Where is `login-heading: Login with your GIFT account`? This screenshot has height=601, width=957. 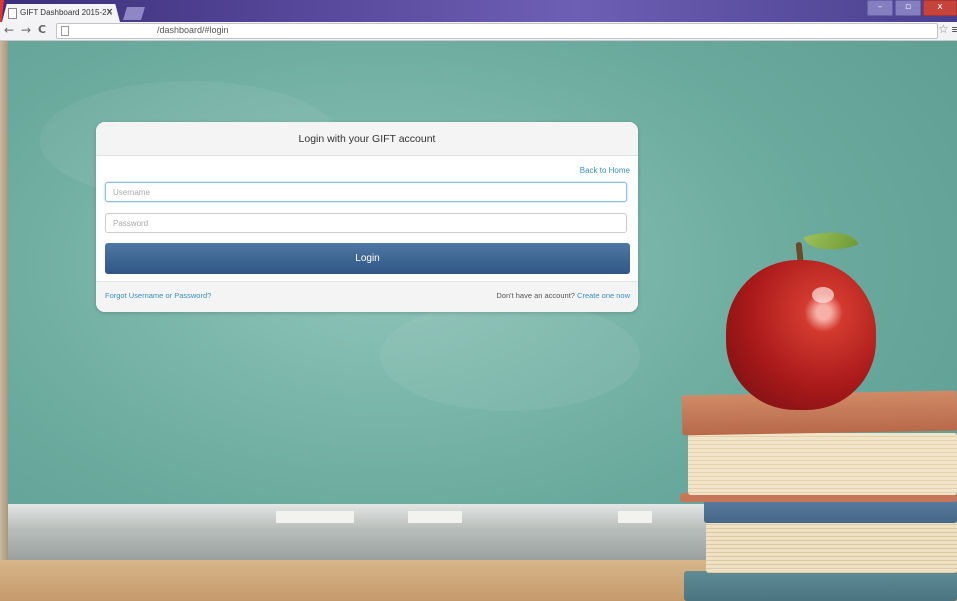
login-heading: Login with your GIFT account is located at coordinates (367, 139).